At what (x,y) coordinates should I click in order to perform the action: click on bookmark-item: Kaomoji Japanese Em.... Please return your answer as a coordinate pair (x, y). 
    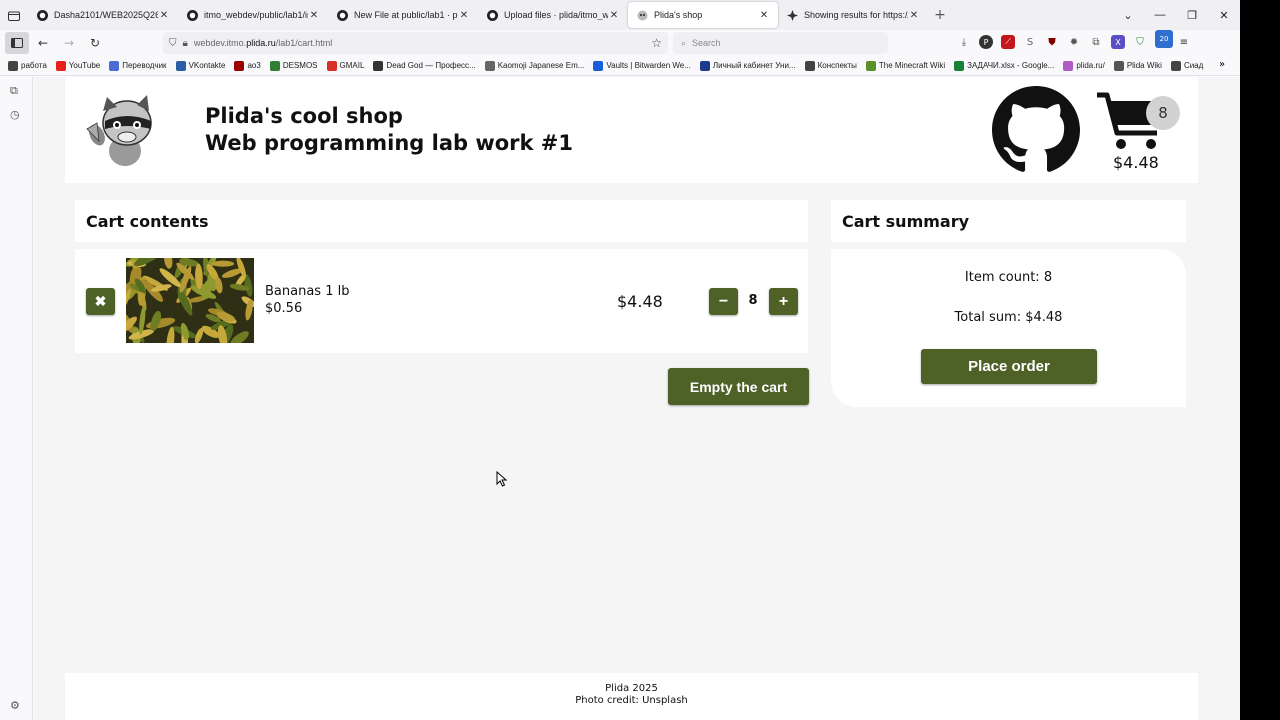
    Looking at the image, I should click on (534, 65).